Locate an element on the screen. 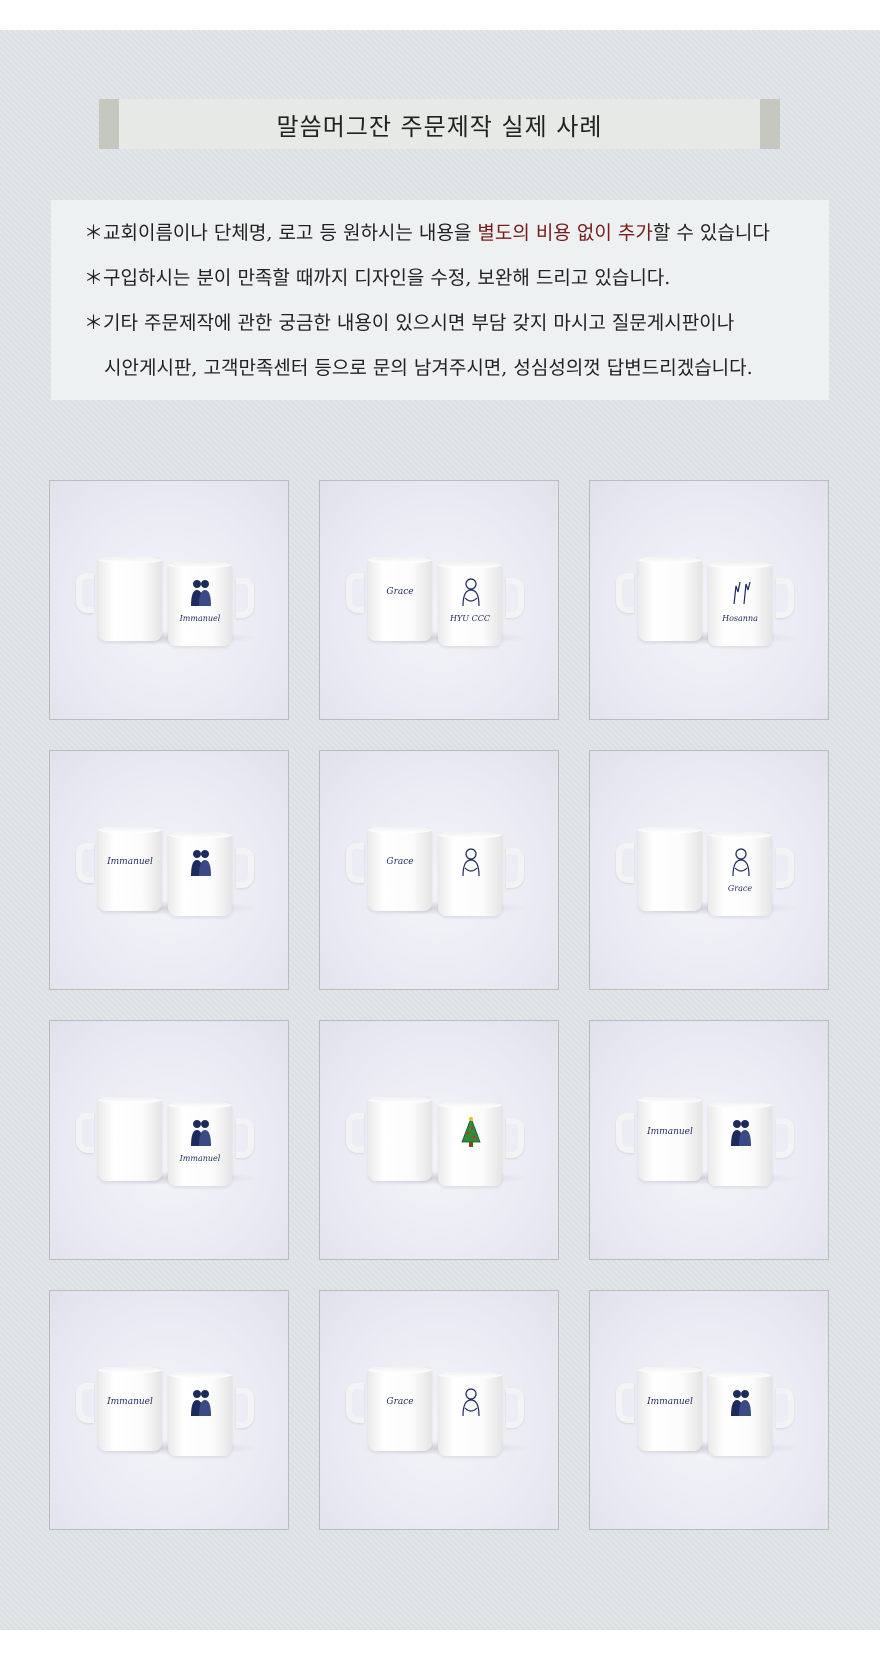 This screenshot has width=880, height=1660. mug-right-print: Grace is located at coordinates (740, 888).